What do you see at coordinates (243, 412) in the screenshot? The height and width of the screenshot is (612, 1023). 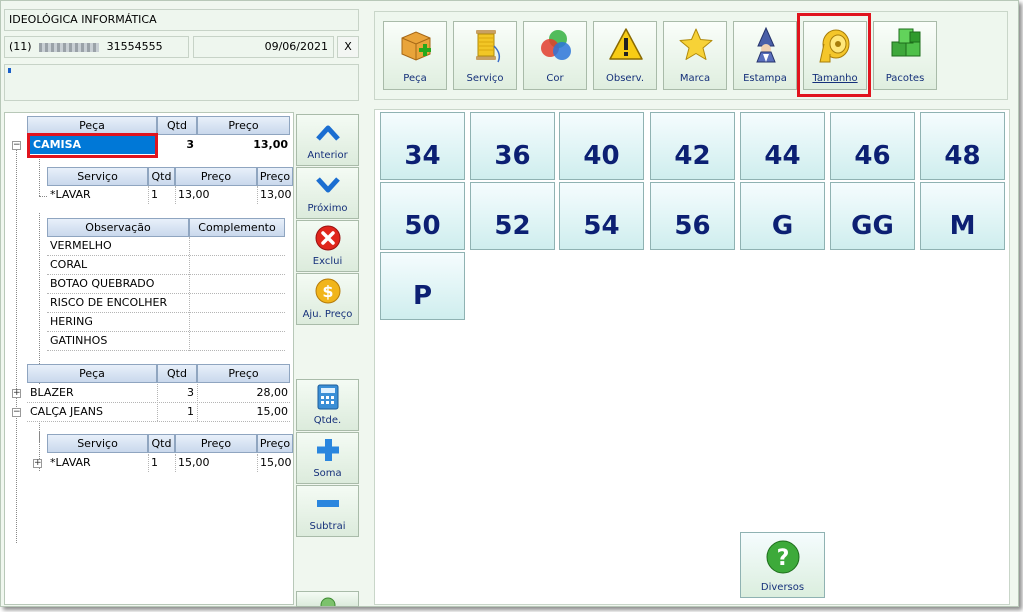 I see `row-preco: 15,00` at bounding box center [243, 412].